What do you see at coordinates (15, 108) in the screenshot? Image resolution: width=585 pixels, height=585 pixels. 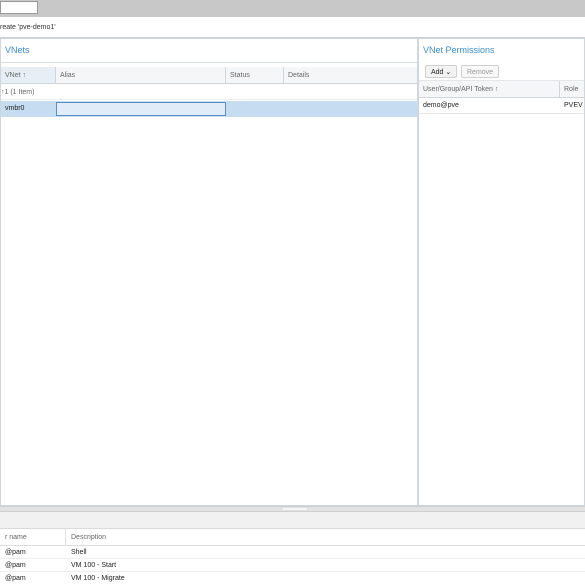 I see `vnet-cell: vmbr0` at bounding box center [15, 108].